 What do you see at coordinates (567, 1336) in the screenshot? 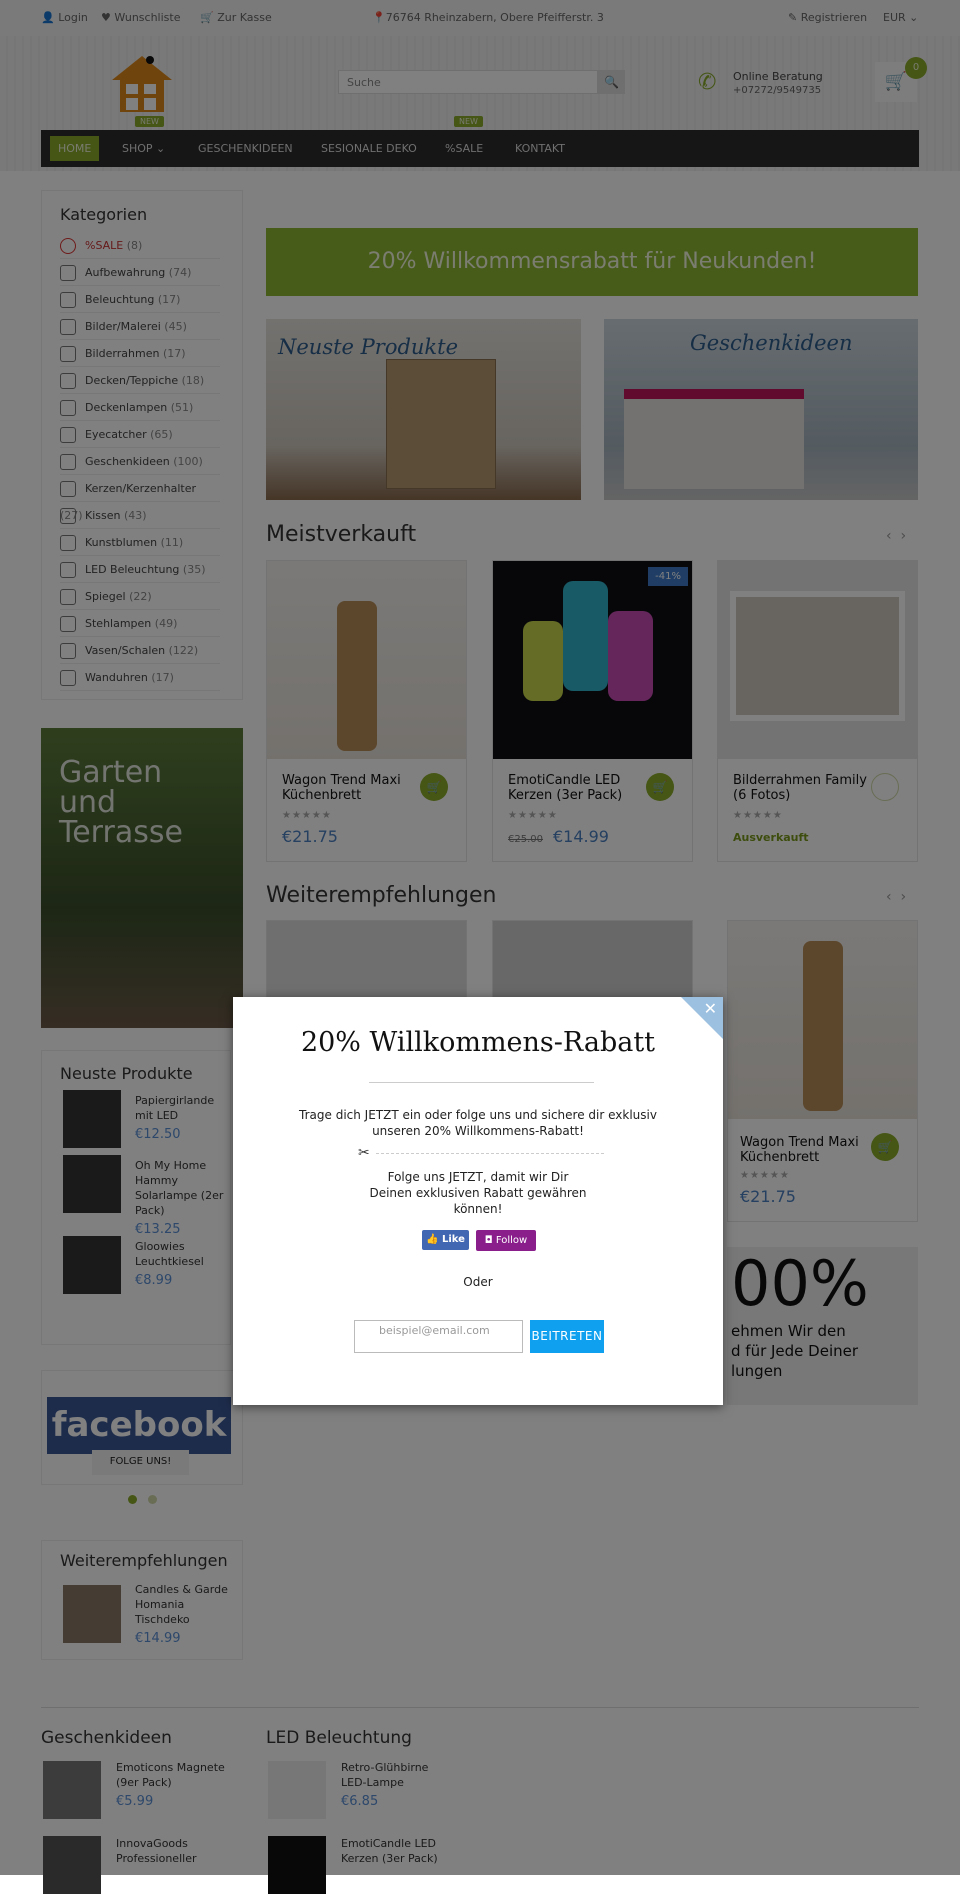
I see `join-button: BEITRETEN` at bounding box center [567, 1336].